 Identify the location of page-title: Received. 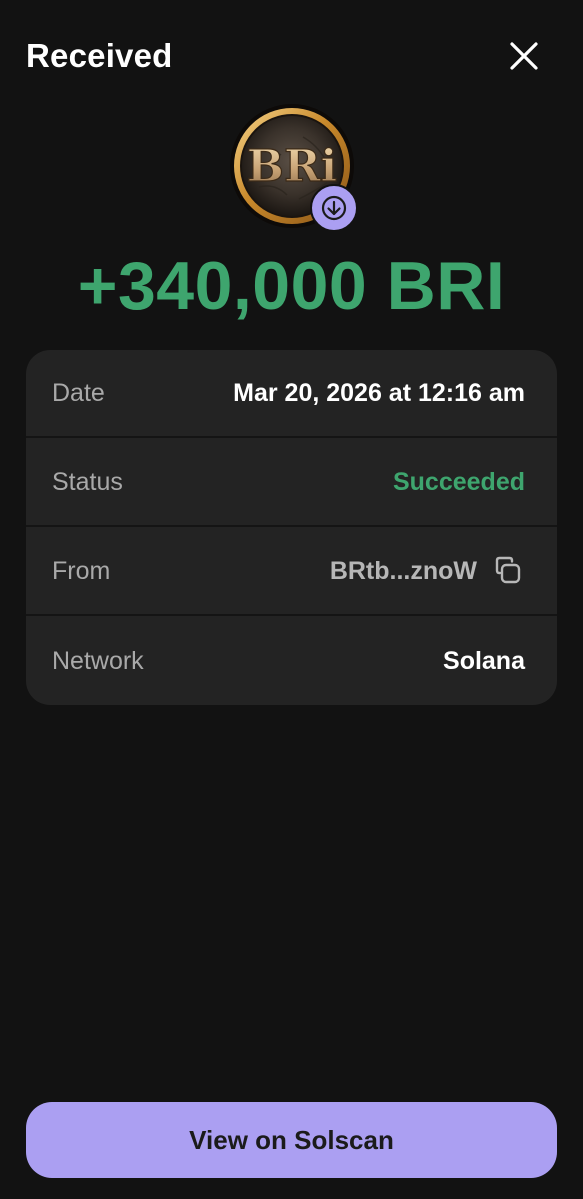
(99, 55).